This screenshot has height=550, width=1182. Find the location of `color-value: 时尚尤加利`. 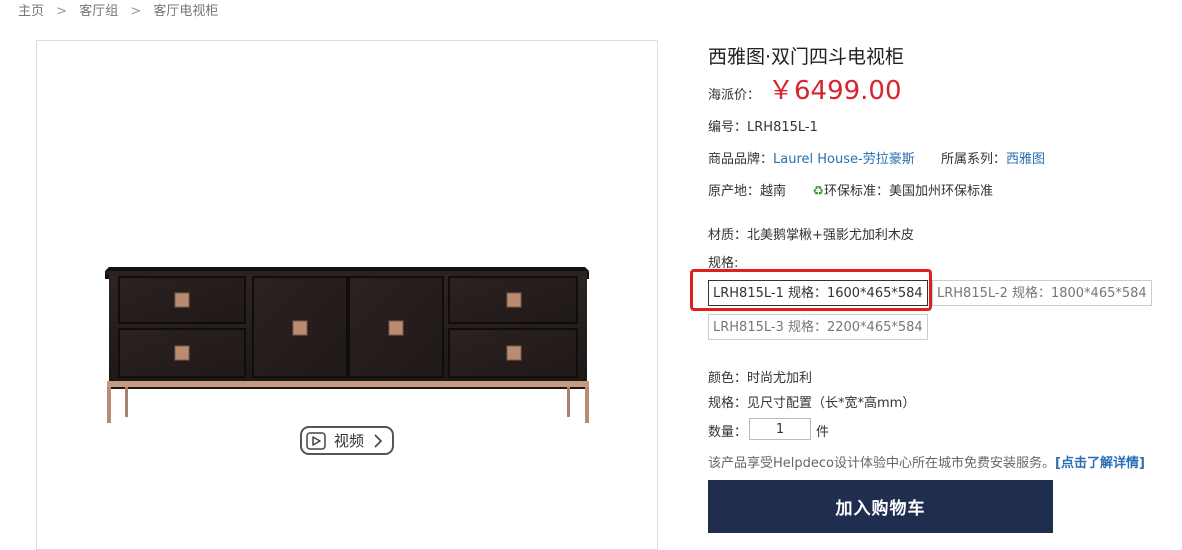

color-value: 时尚尤加利 is located at coordinates (780, 378).